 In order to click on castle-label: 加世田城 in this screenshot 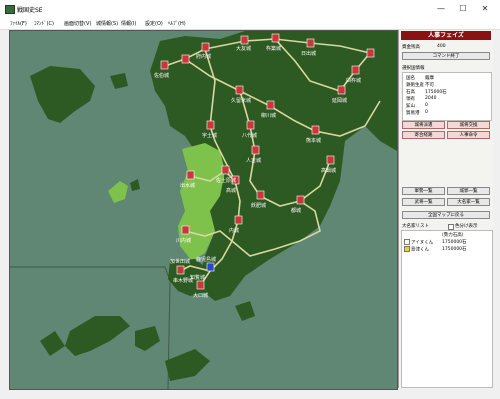, I will do `click(180, 261)`.